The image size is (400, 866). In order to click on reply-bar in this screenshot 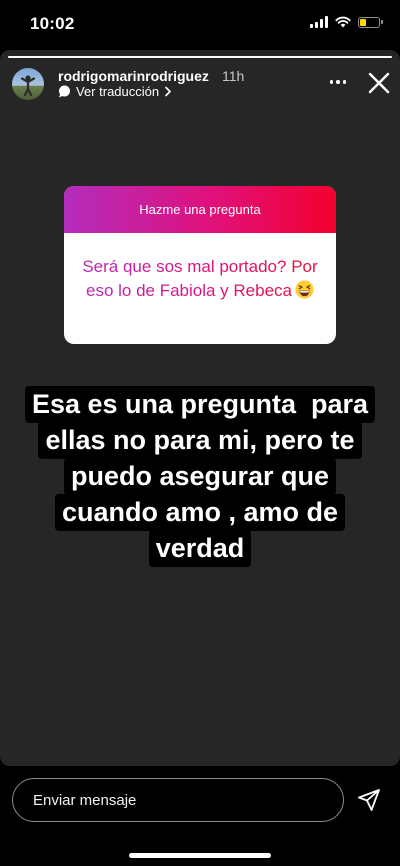, I will do `click(178, 800)`.